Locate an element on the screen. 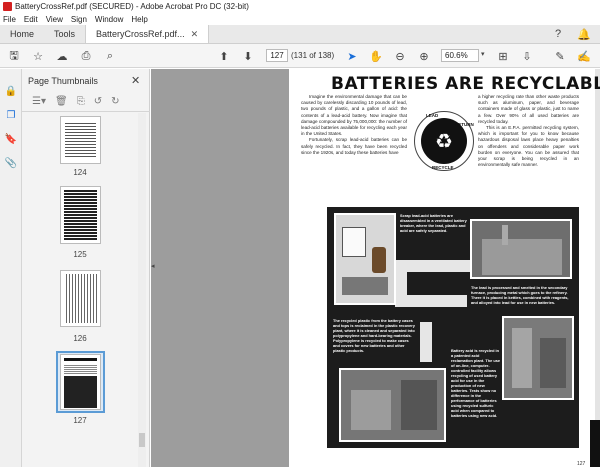 This screenshot has width=600, height=467. scroll-mode-icon: ⇩ is located at coordinates (527, 56).